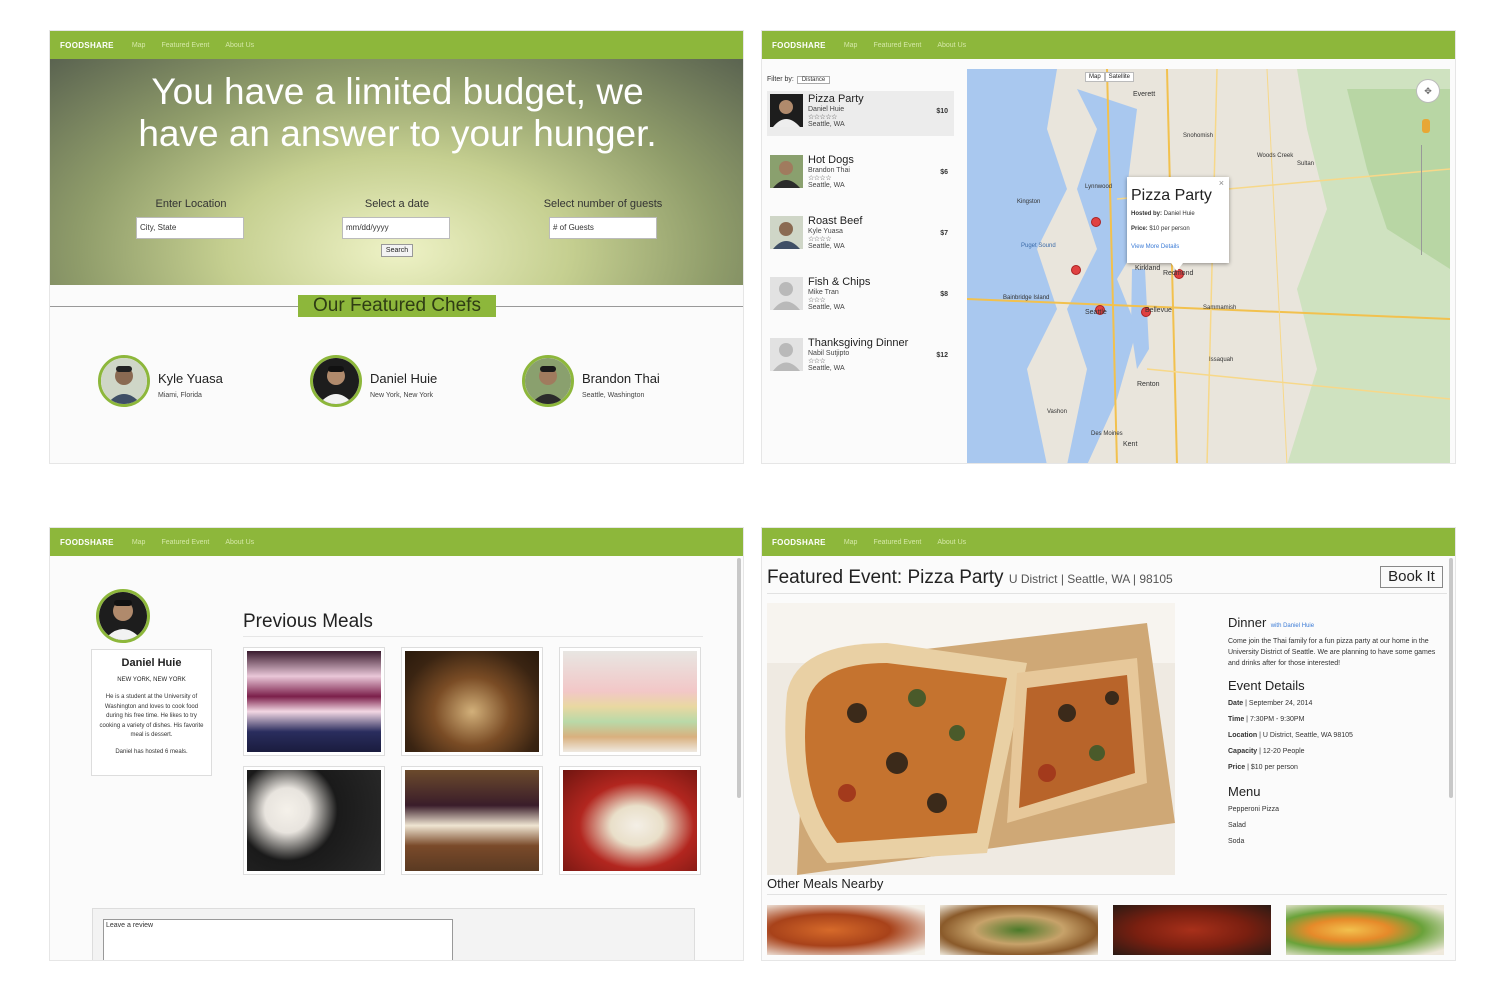 The width and height of the screenshot is (1500, 1000). What do you see at coordinates (1095, 77) in the screenshot?
I see `map-tab-map: Map` at bounding box center [1095, 77].